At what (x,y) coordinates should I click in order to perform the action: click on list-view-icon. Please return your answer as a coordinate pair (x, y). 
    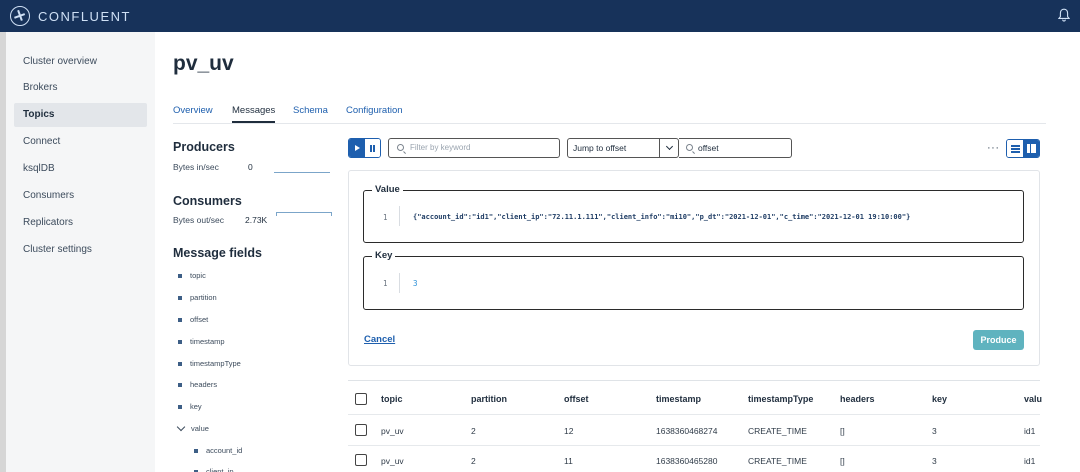
    Looking at the image, I should click on (1015, 148).